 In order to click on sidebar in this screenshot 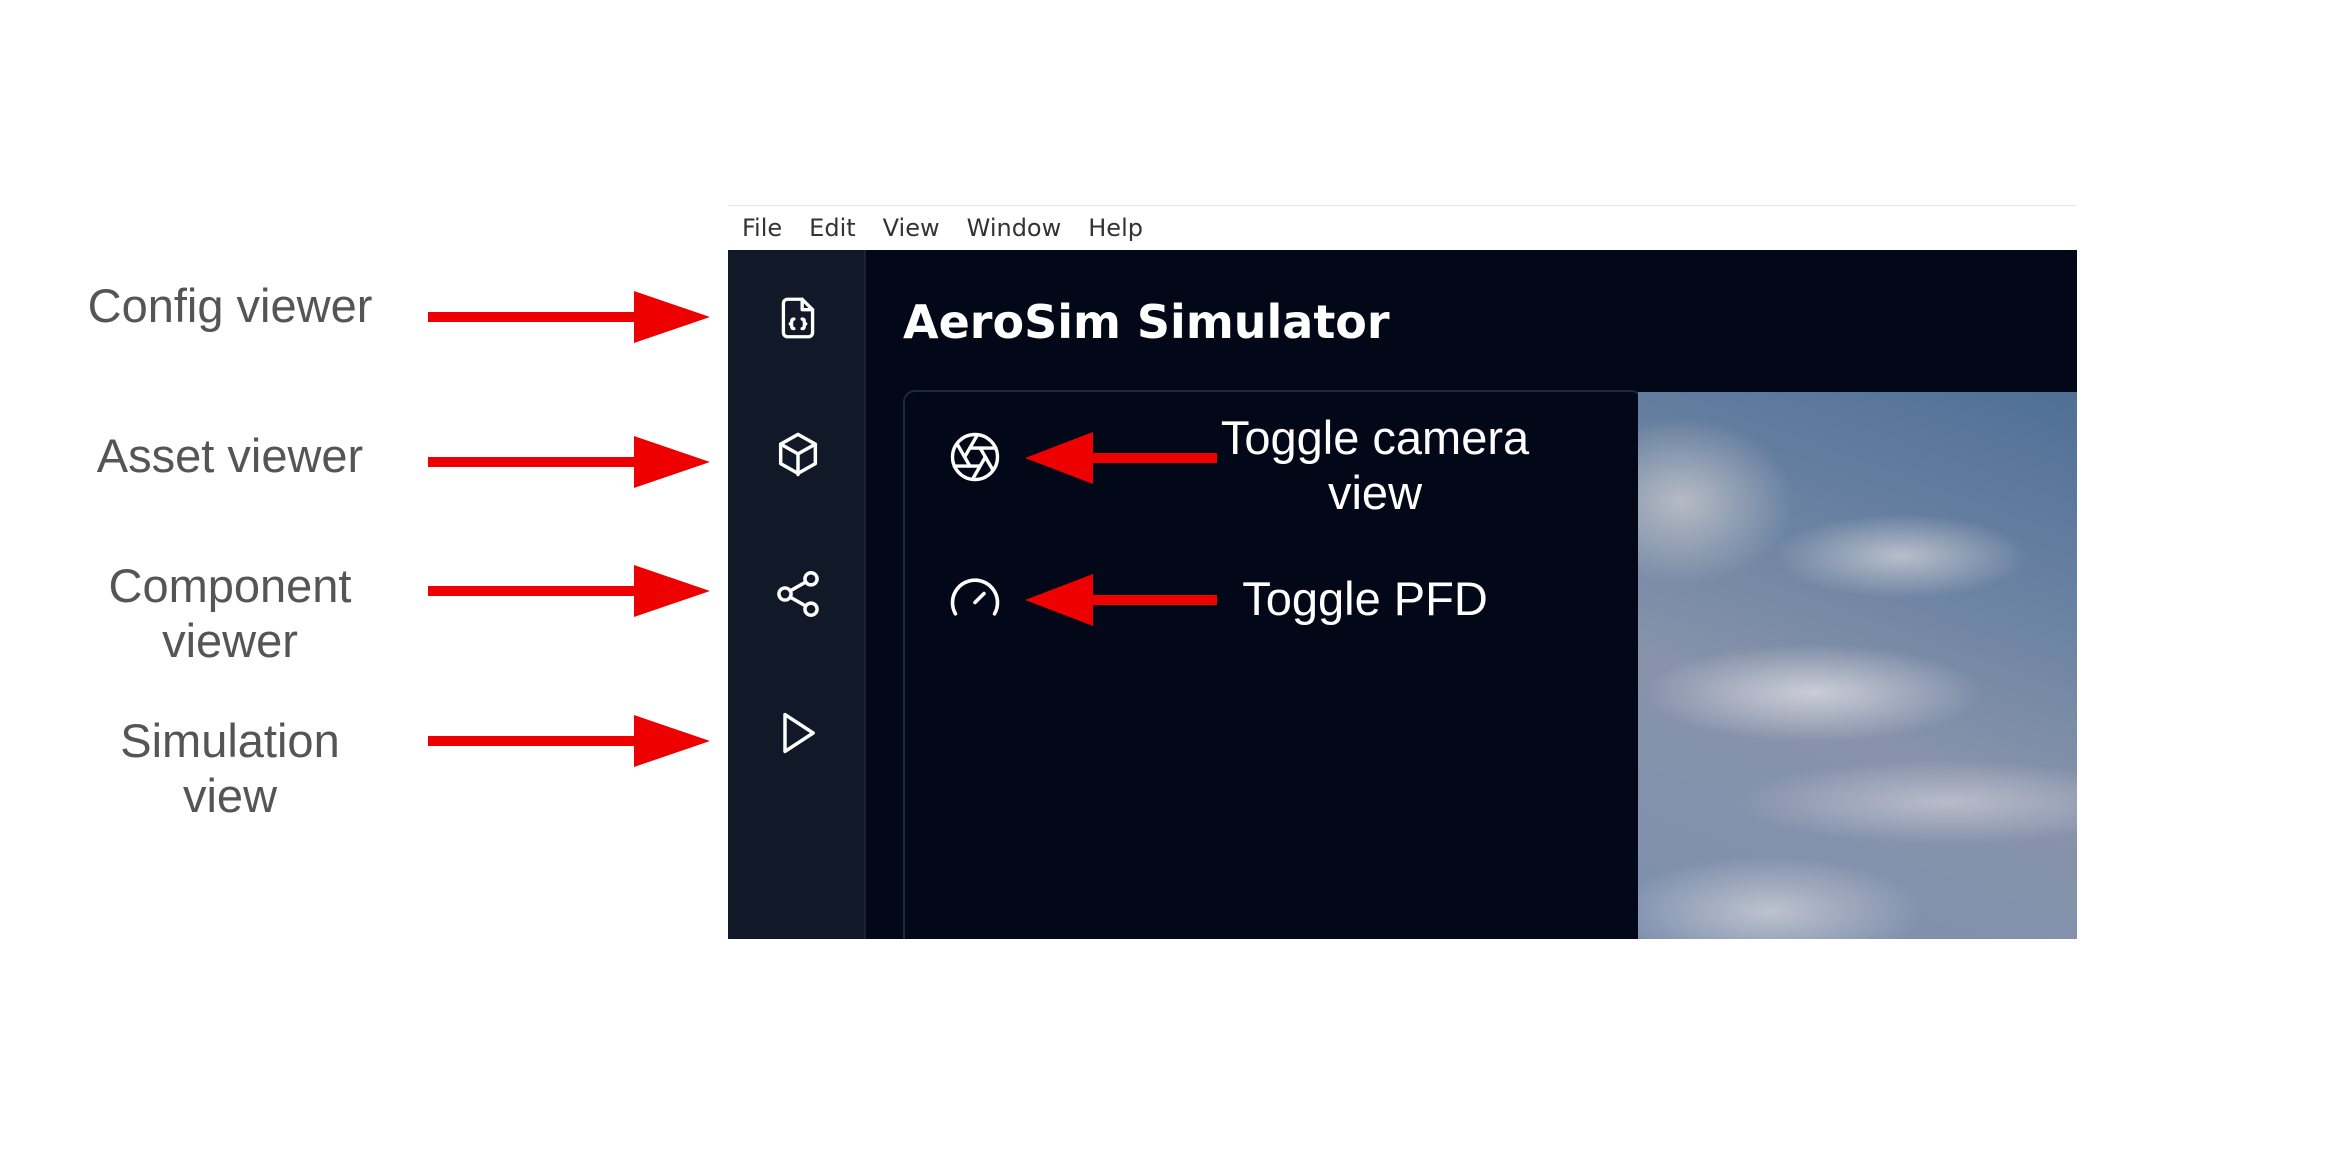, I will do `click(797, 594)`.